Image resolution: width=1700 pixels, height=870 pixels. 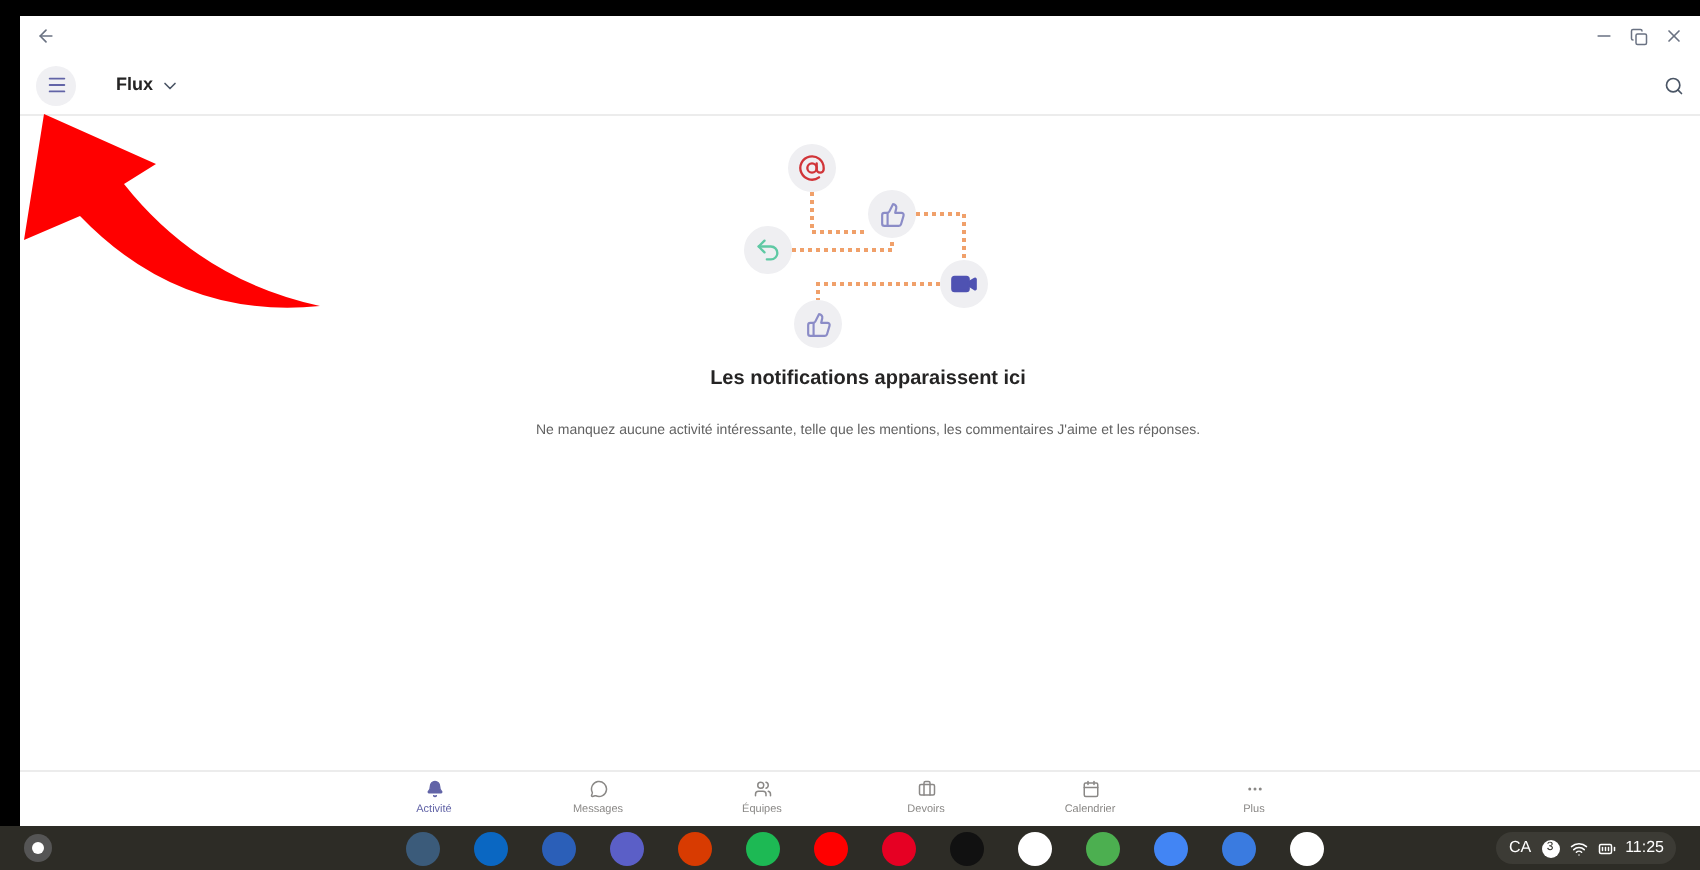 I want to click on menu-button, so click(x=56, y=85).